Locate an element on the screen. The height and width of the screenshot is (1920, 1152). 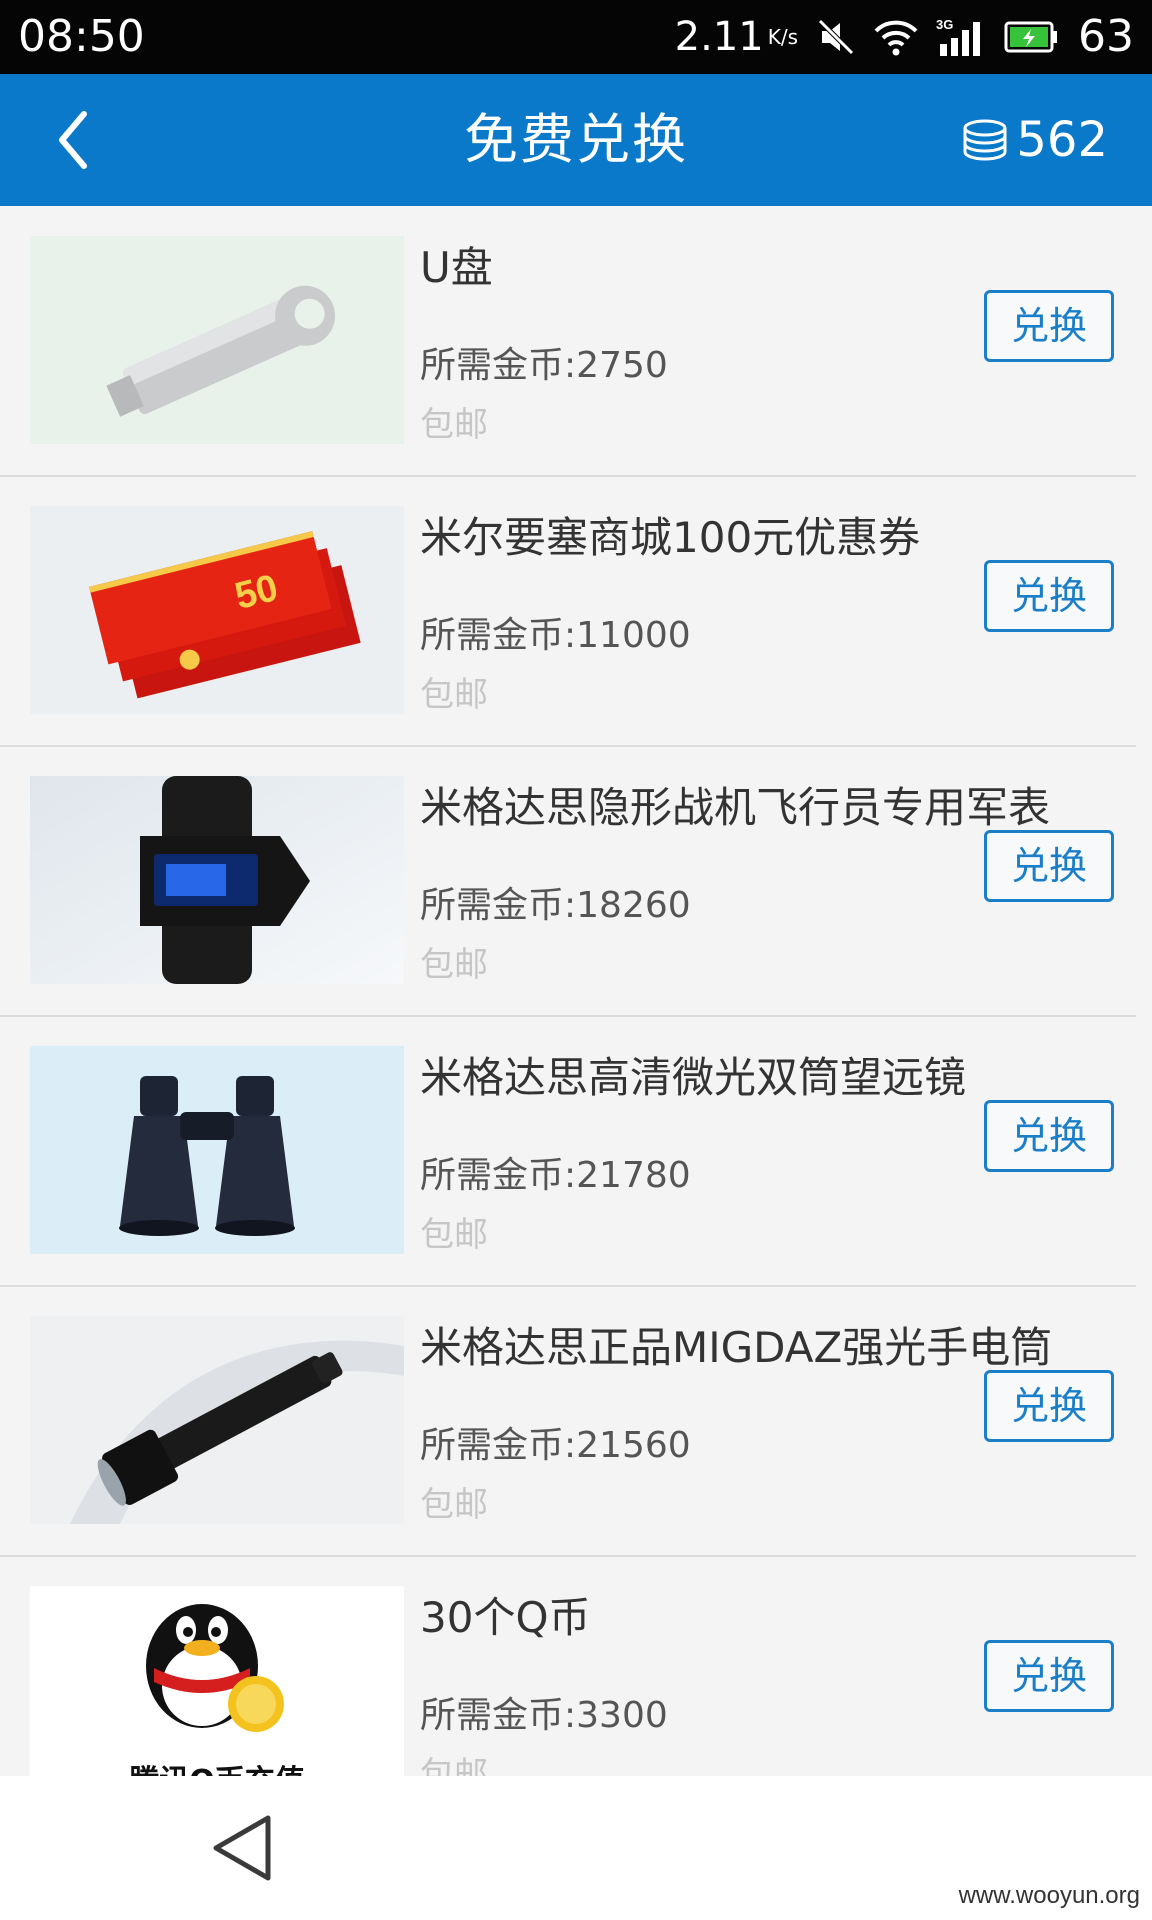
q-coin-caption: 腾讯Q币充值 is located at coordinates (217, 1770).